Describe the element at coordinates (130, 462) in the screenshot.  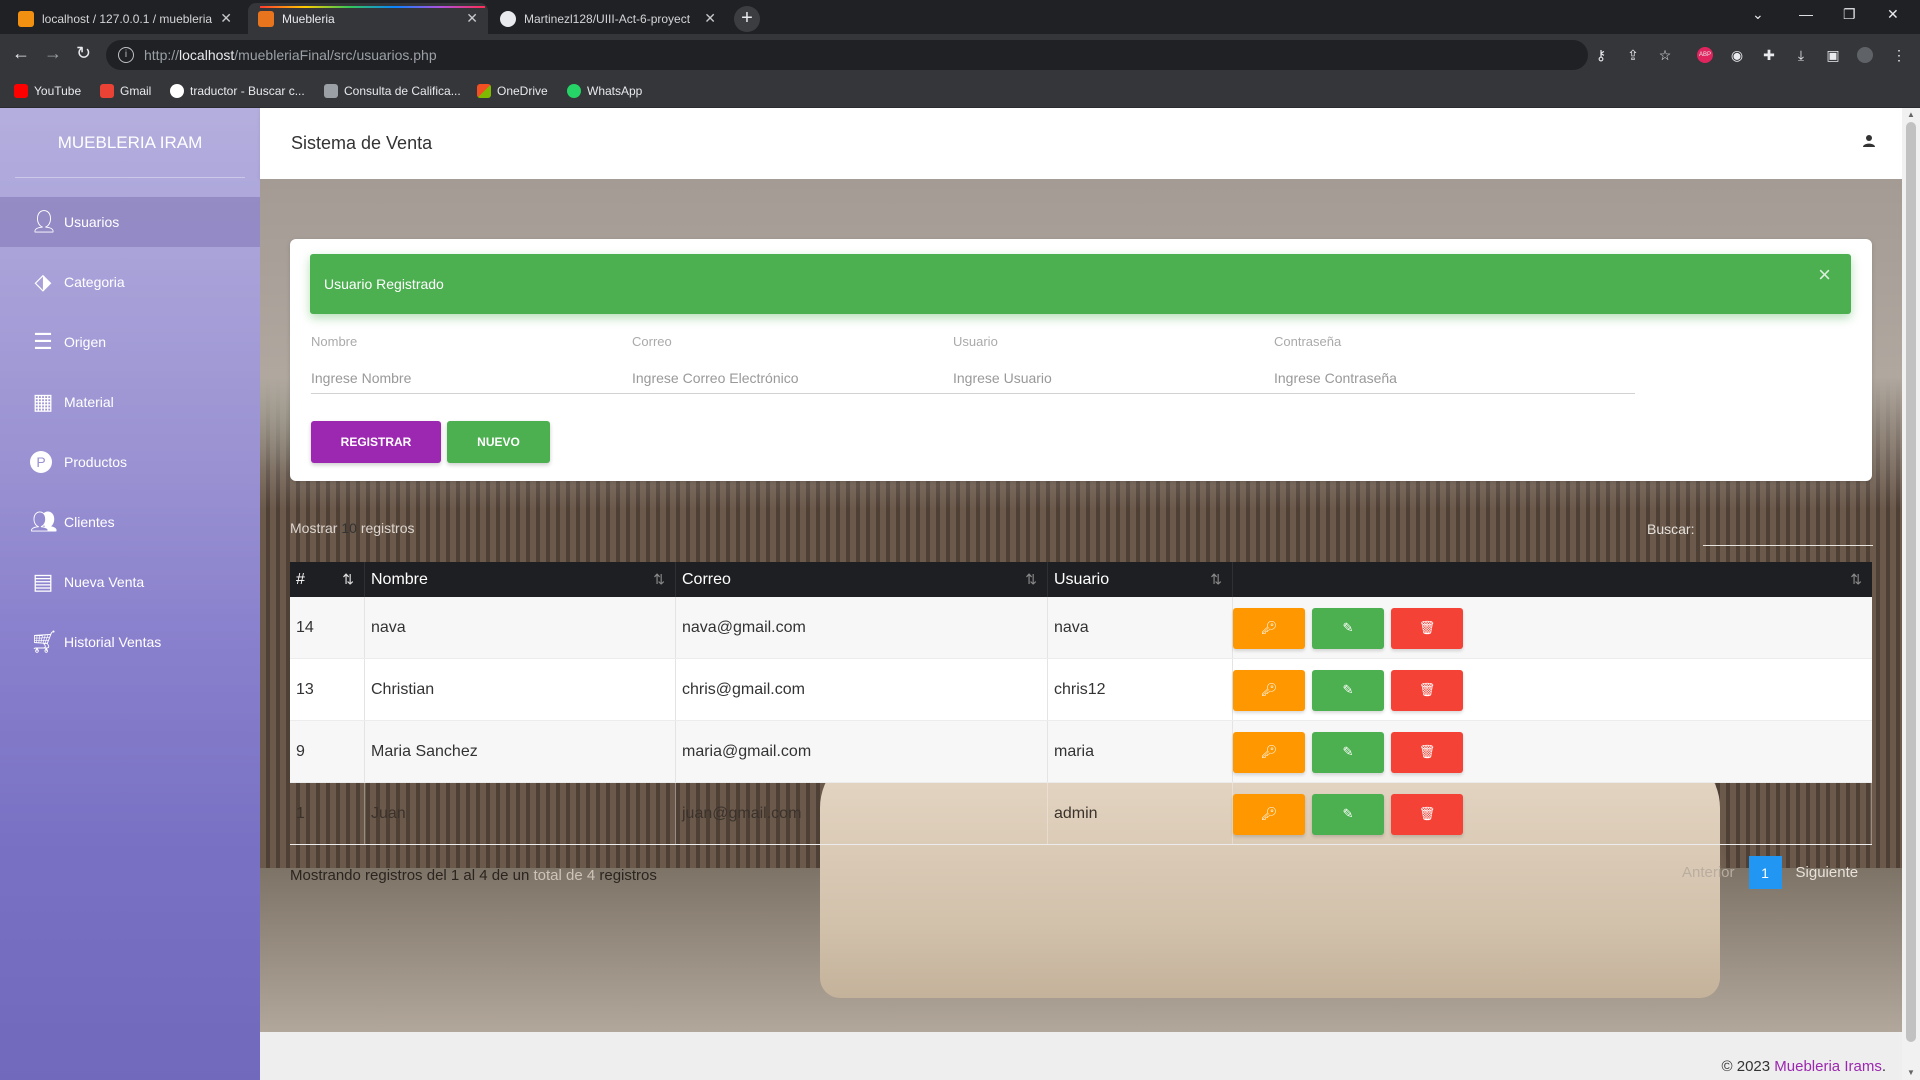
I see `sidebar-item-productos: P Productos` at that location.